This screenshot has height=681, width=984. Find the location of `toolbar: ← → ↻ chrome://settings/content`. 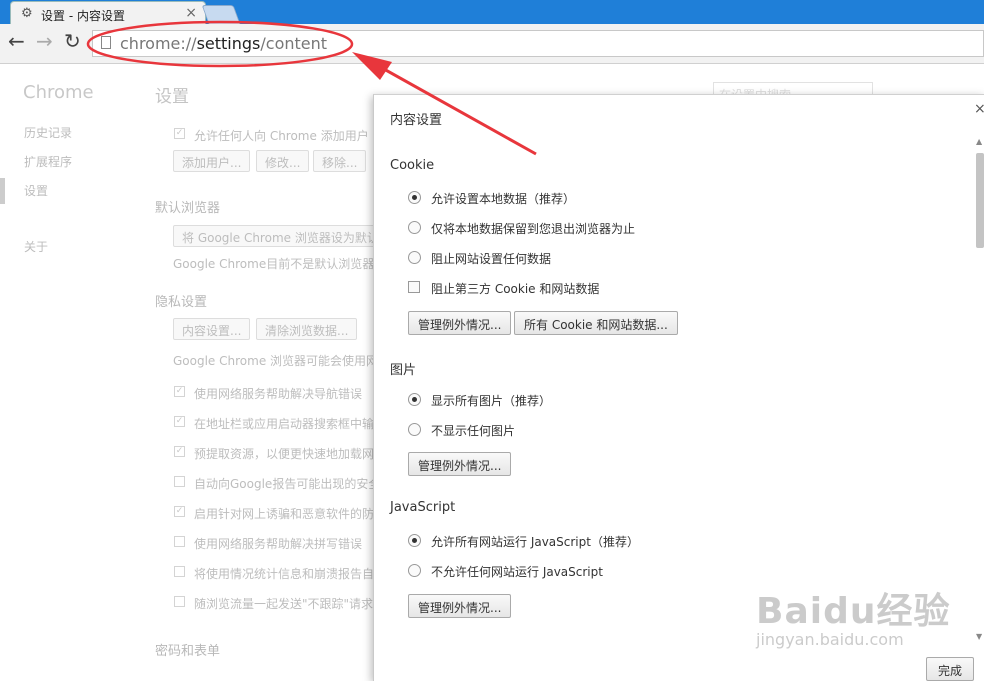

toolbar: ← → ↻ chrome://settings/content is located at coordinates (492, 44).